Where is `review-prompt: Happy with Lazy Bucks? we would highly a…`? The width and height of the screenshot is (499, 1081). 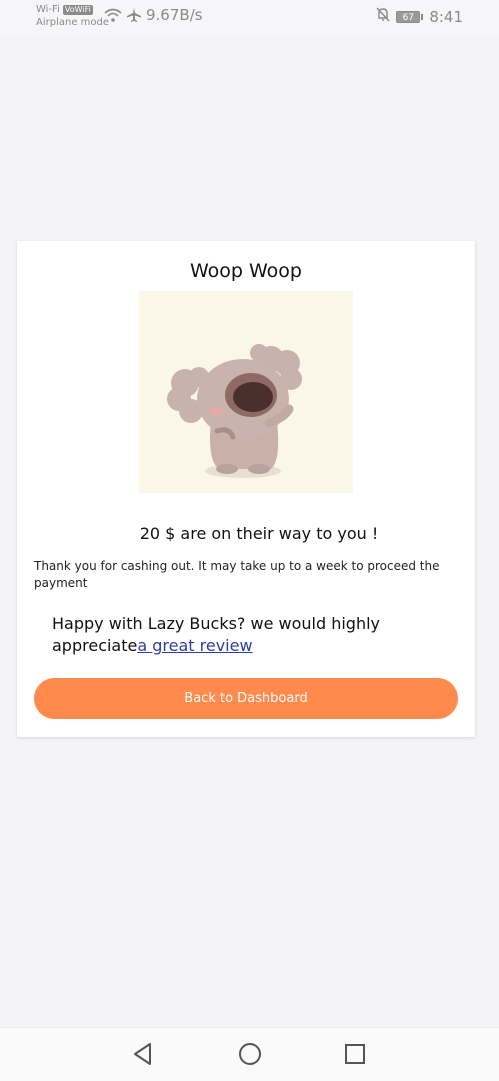
review-prompt: Happy with Lazy Bucks? we would highly a… is located at coordinates (217, 635).